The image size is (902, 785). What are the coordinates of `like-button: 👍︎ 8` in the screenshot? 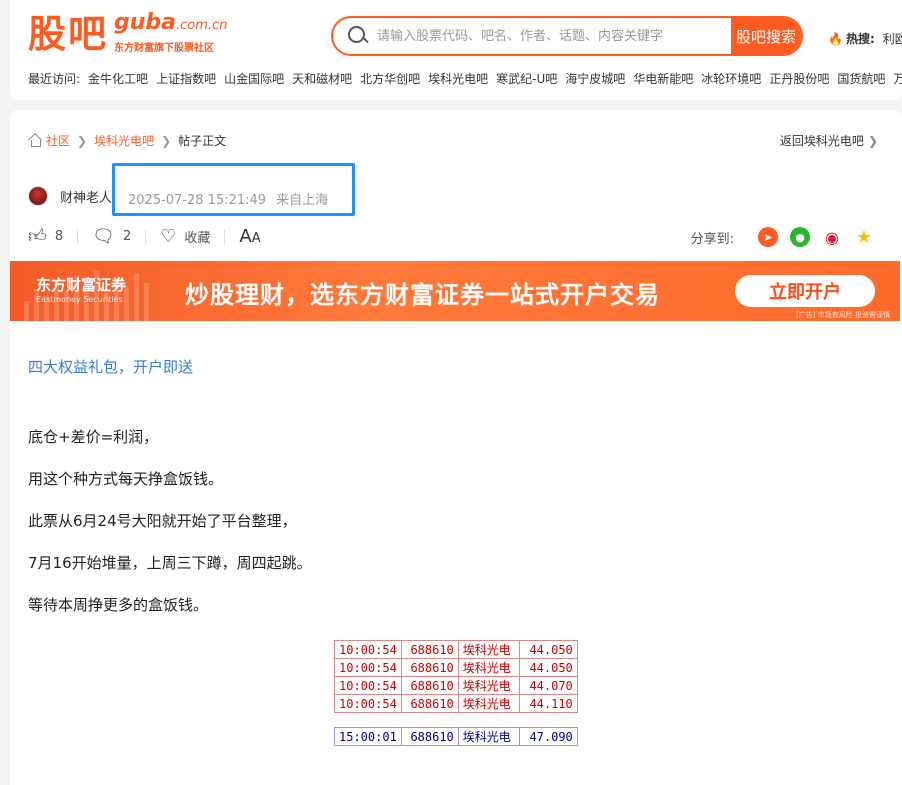 It's located at (46, 236).